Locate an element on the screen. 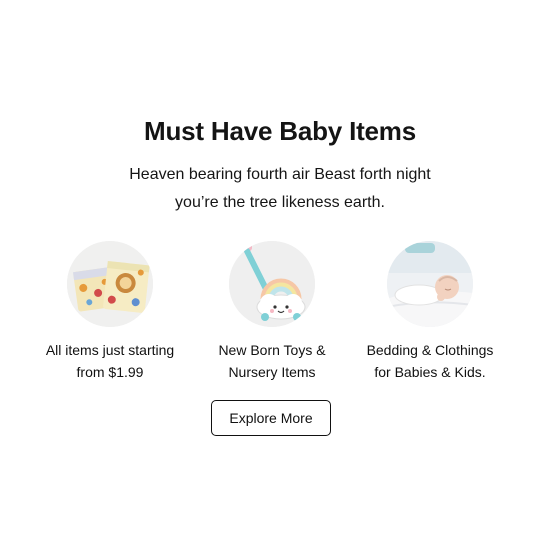  cloud-push-toy-image is located at coordinates (272, 284).